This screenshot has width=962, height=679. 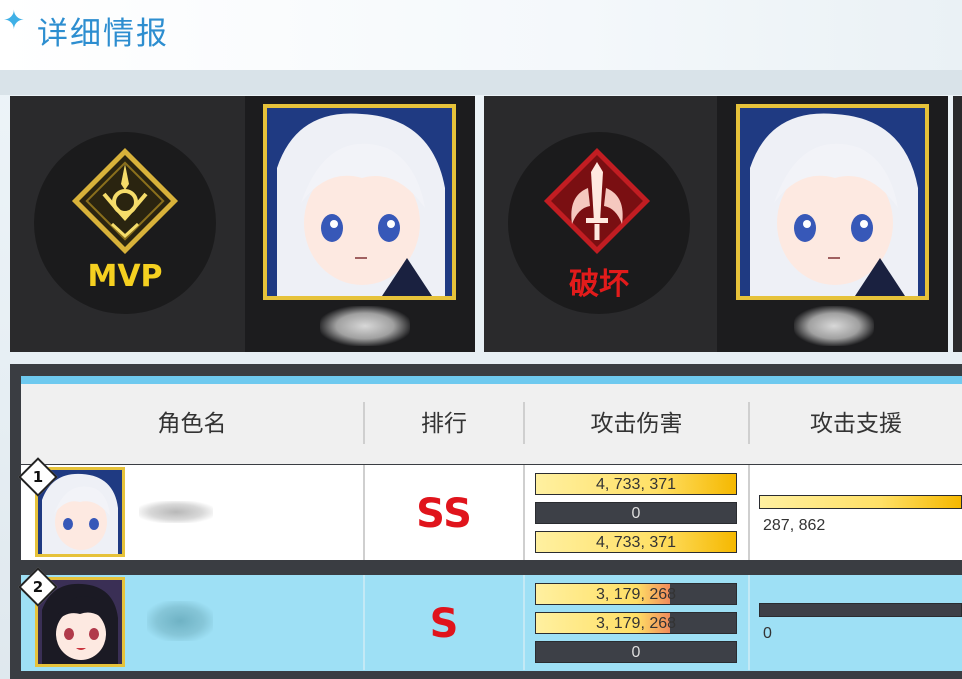 What do you see at coordinates (14, 21) in the screenshot?
I see `sparkle-icon: ✦` at bounding box center [14, 21].